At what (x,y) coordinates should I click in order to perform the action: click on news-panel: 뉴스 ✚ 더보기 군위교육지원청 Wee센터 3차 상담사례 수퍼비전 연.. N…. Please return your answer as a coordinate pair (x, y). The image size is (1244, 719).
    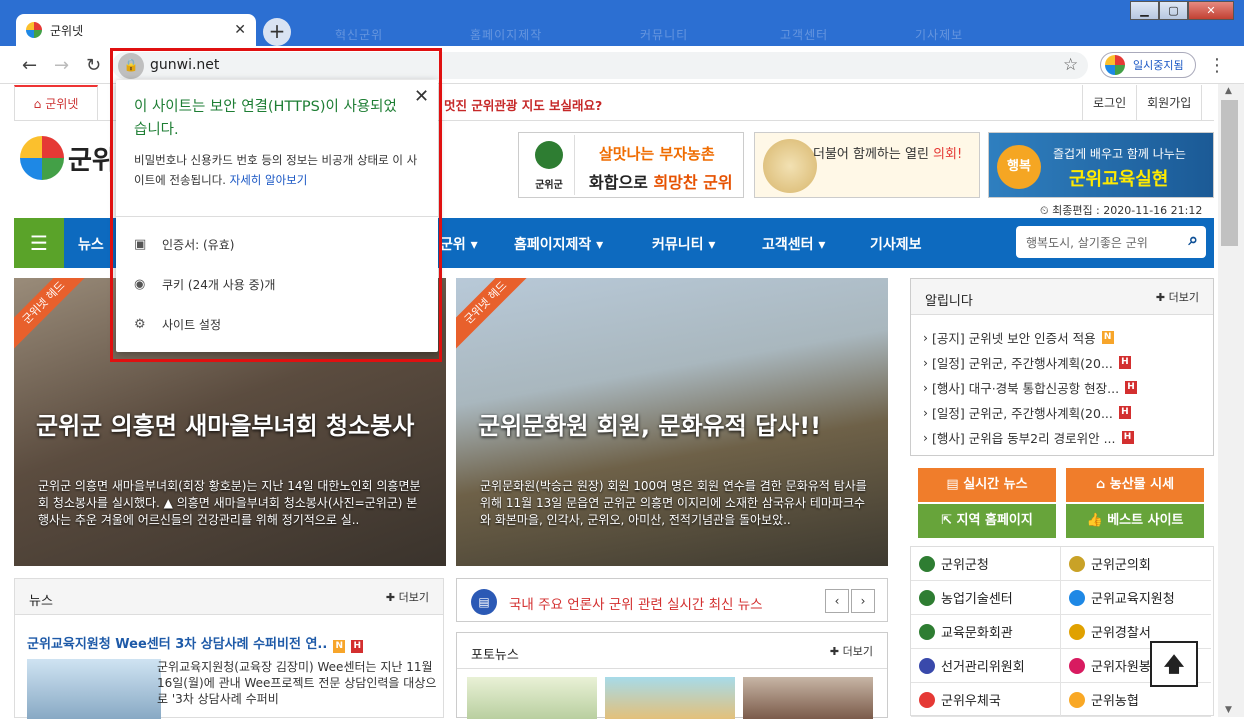
    Looking at the image, I should click on (229, 648).